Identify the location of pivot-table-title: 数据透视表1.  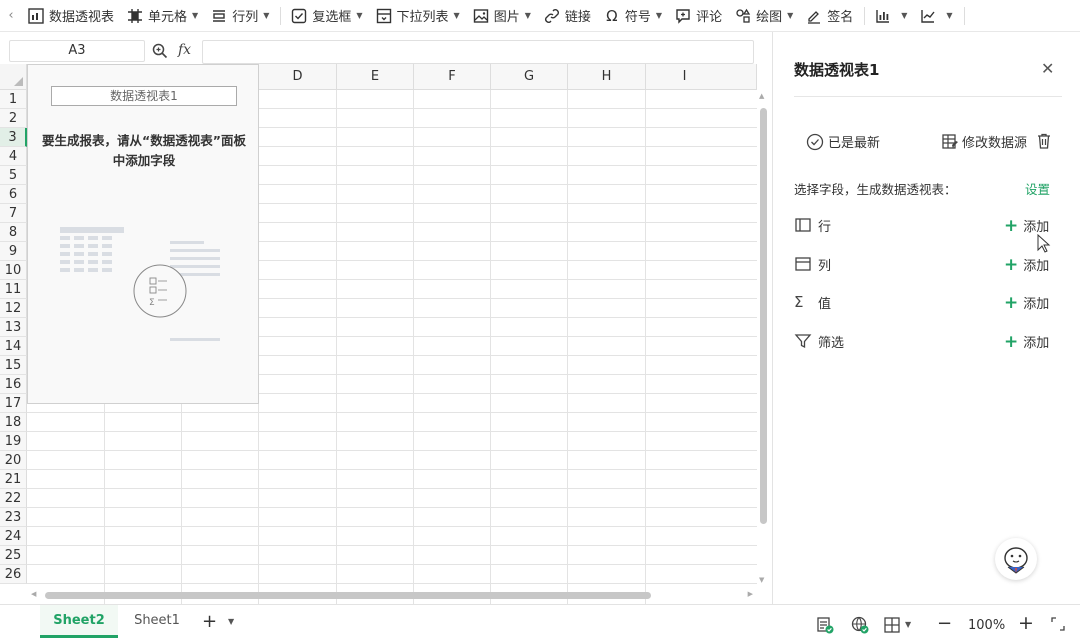
(144, 96).